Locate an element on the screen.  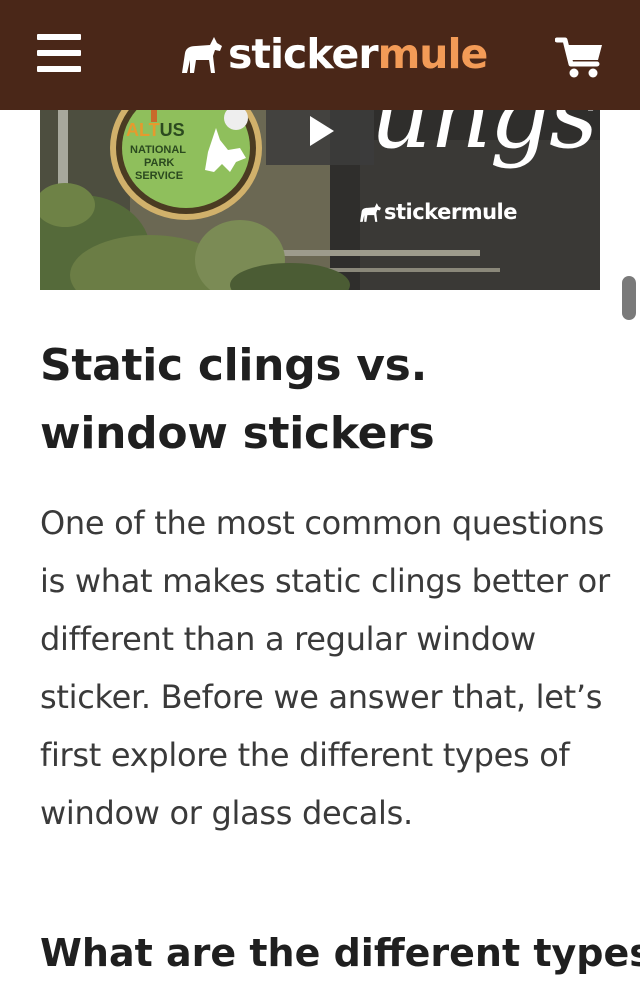
top-nav-bar: stickermule is located at coordinates (320, 55).